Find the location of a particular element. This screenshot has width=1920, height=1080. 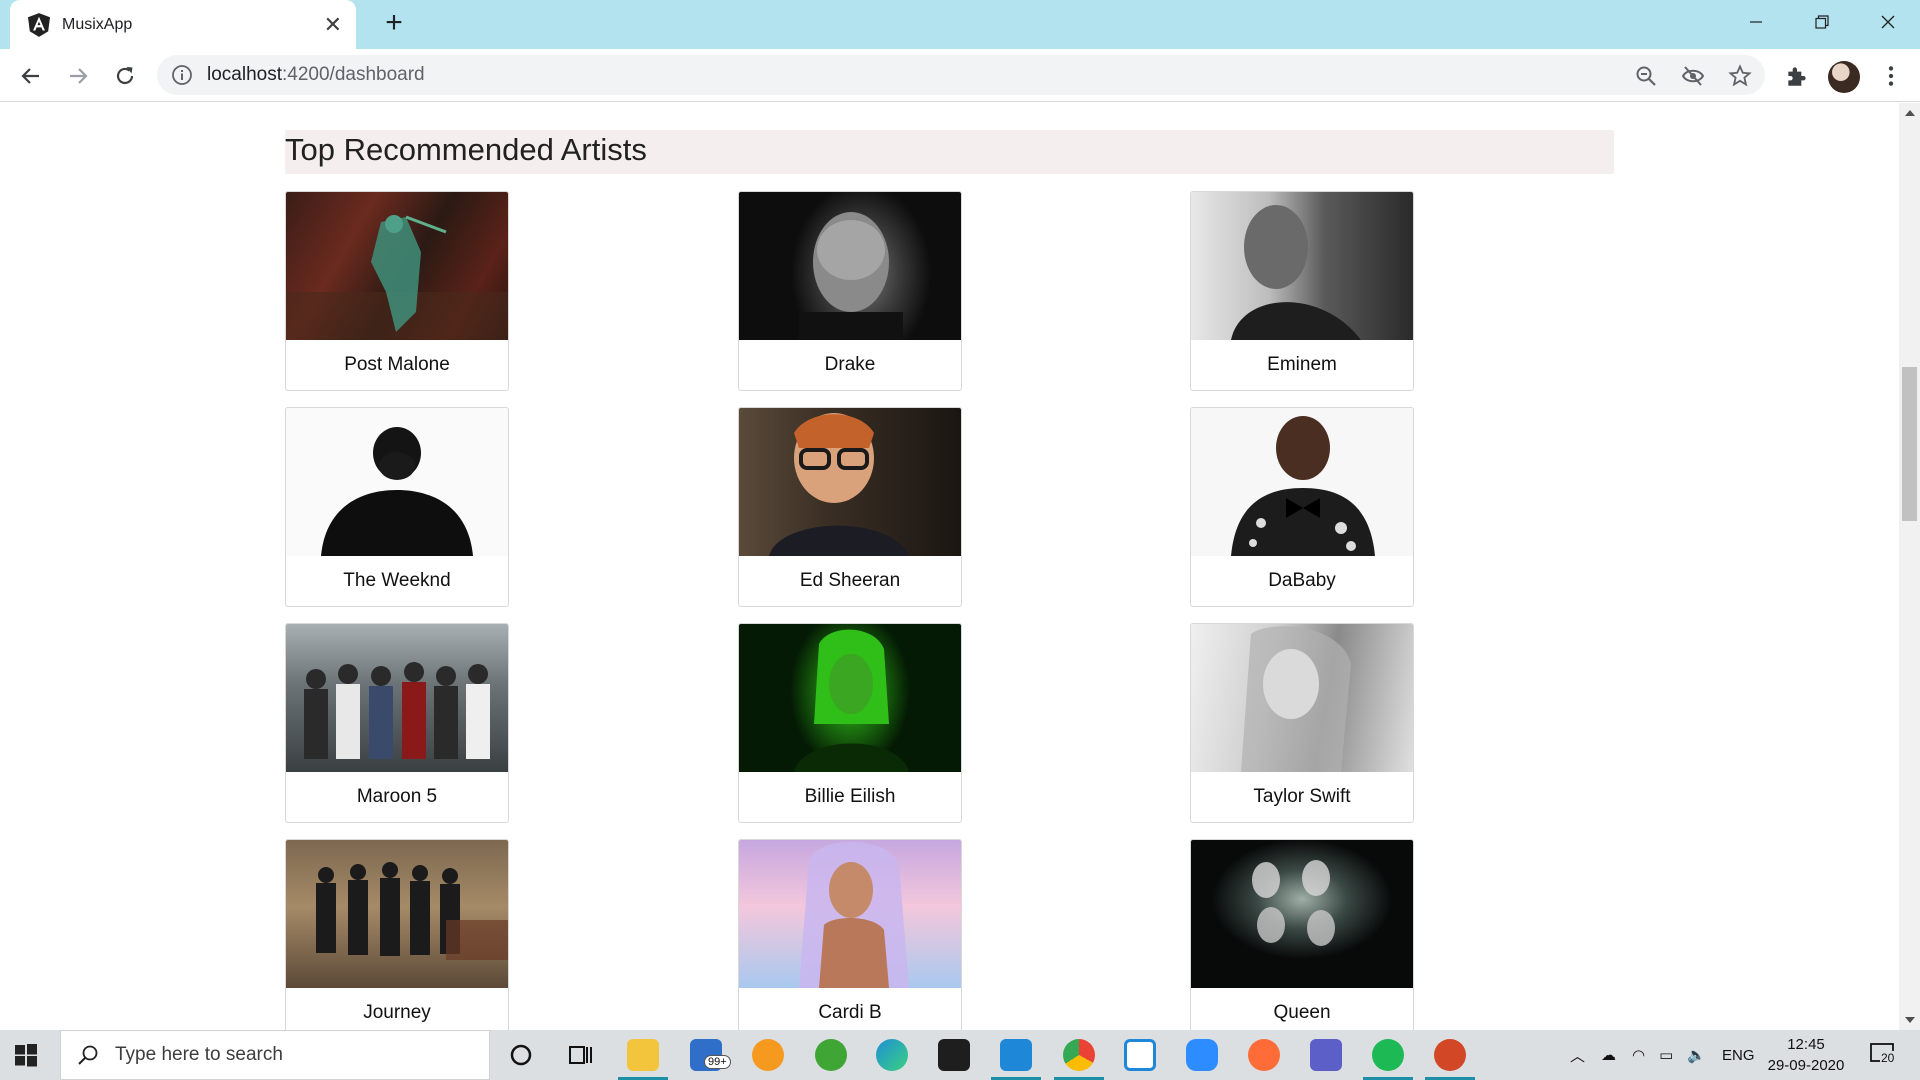

wifi-icon: ◠ is located at coordinates (1638, 1055).